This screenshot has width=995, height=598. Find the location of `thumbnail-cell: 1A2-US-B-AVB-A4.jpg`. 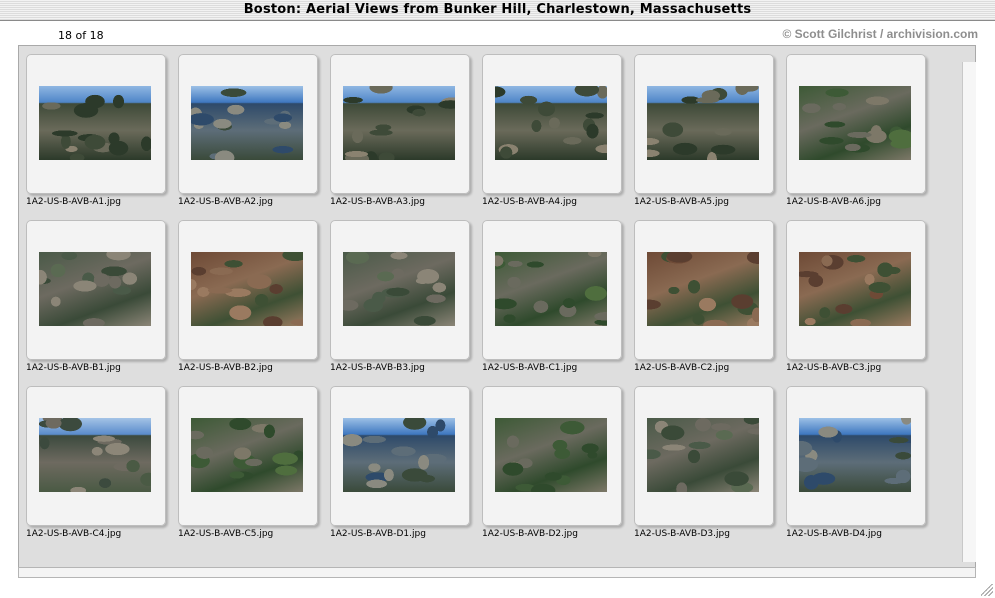

thumbnail-cell: 1A2-US-B-AVB-A4.jpg is located at coordinates (552, 134).